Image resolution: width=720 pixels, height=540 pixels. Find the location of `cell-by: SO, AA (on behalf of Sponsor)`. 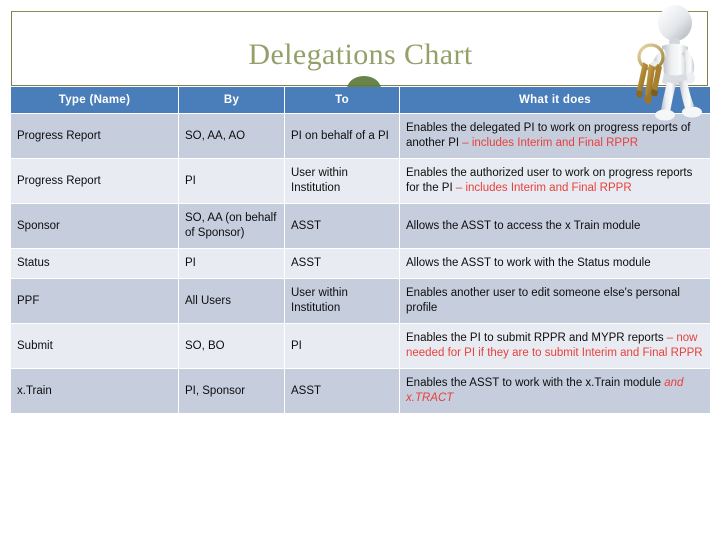

cell-by: SO, AA (on behalf of Sponsor) is located at coordinates (231, 226).